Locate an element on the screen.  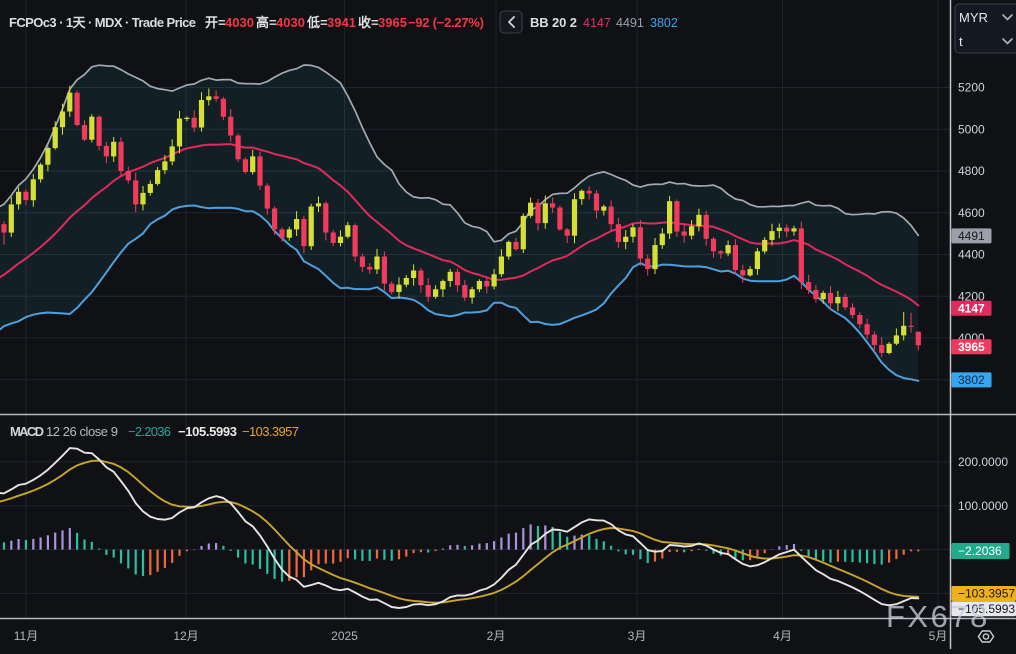
svg-text: 3941 is located at coordinates (341, 22).